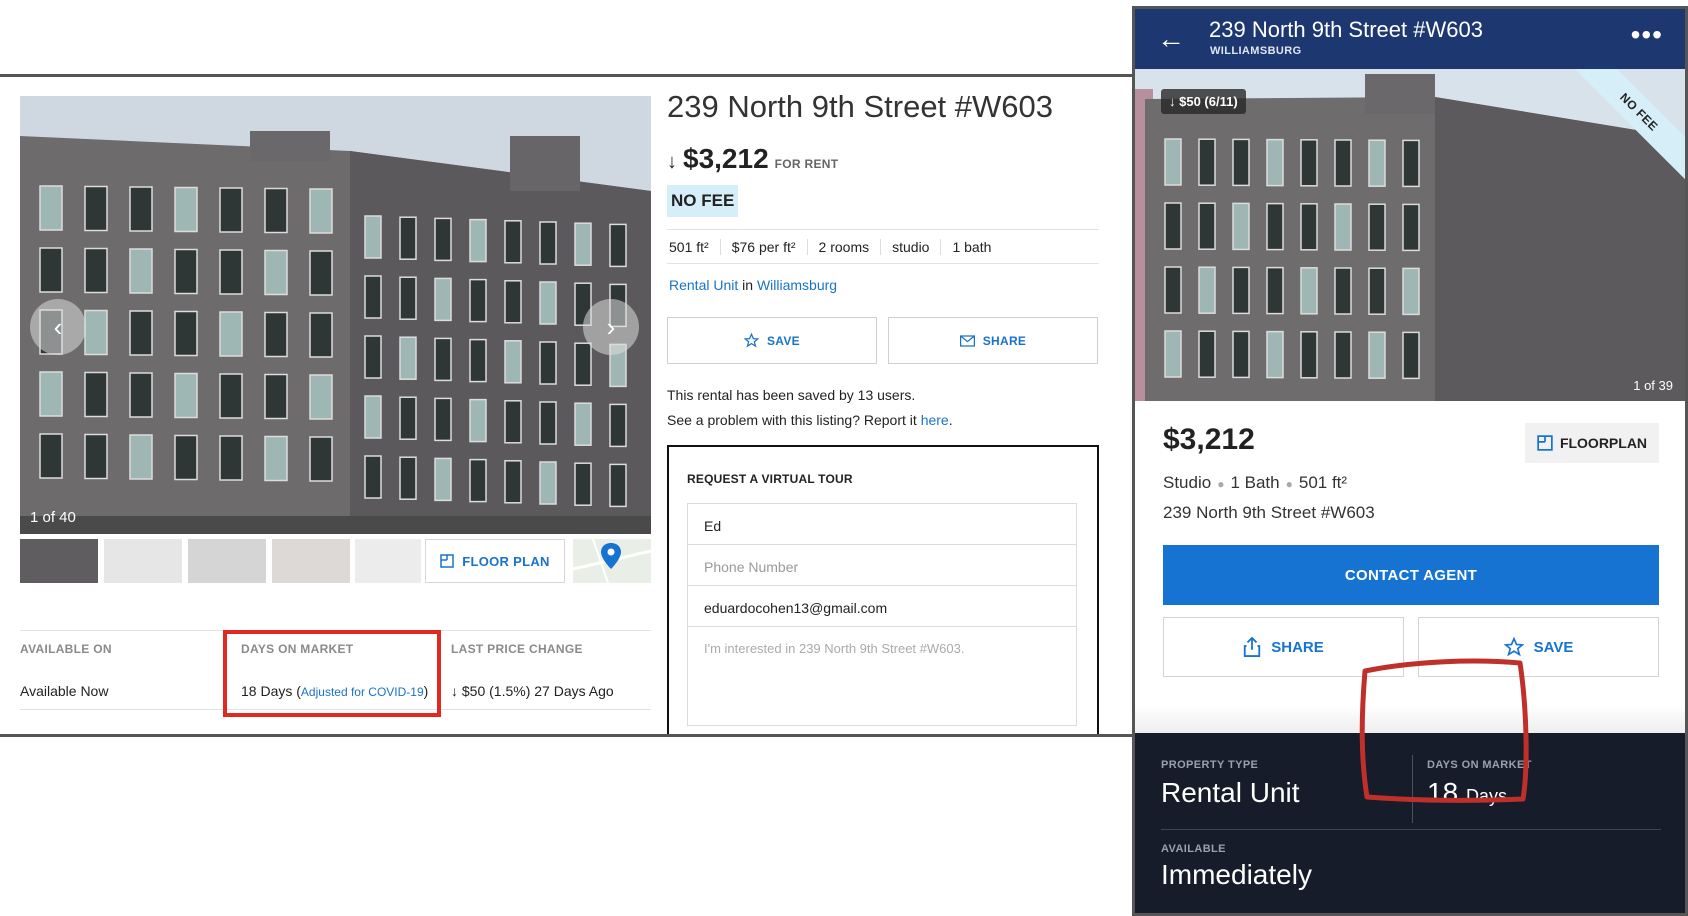 Image resolution: width=1688 pixels, height=916 pixels. What do you see at coordinates (763, 246) in the screenshot?
I see `fact-price-per-ft: $76 per ft²` at bounding box center [763, 246].